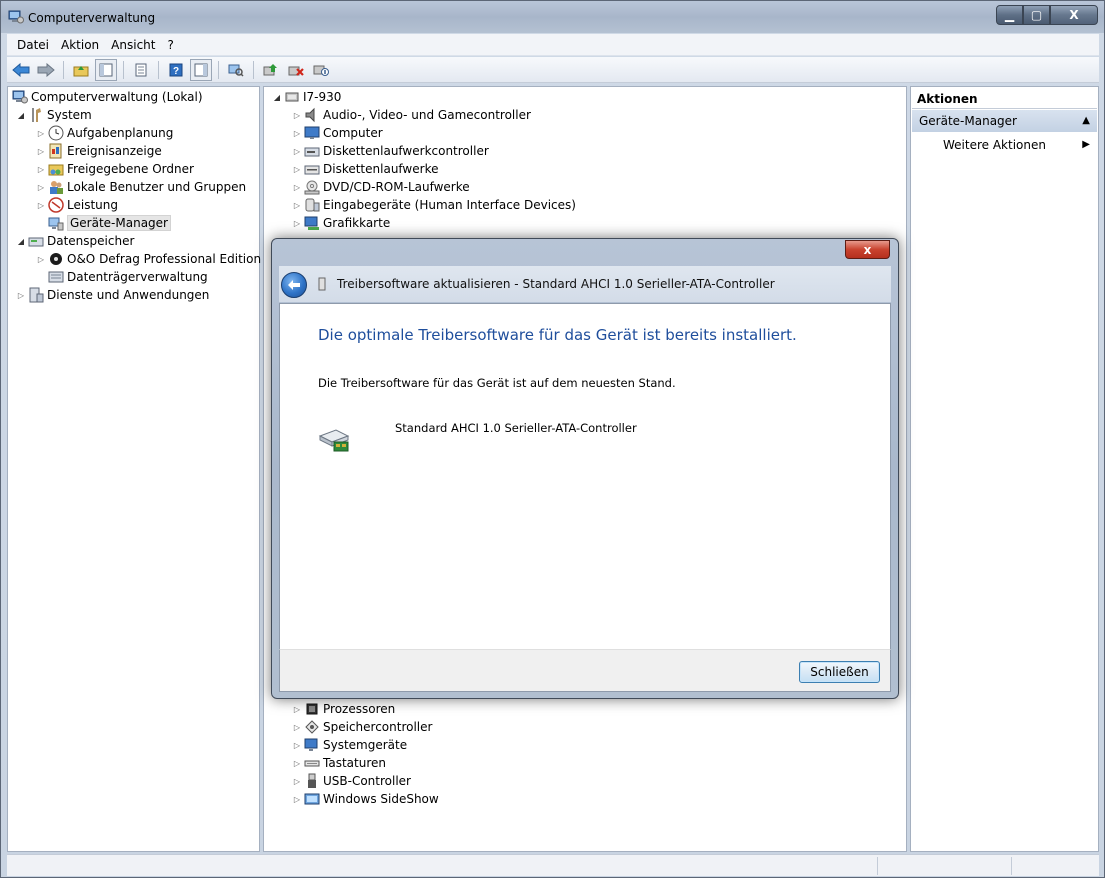  What do you see at coordinates (112, 295) in the screenshot?
I see `tree-item-dienste: ▷ Dienste und Anwendungen` at bounding box center [112, 295].